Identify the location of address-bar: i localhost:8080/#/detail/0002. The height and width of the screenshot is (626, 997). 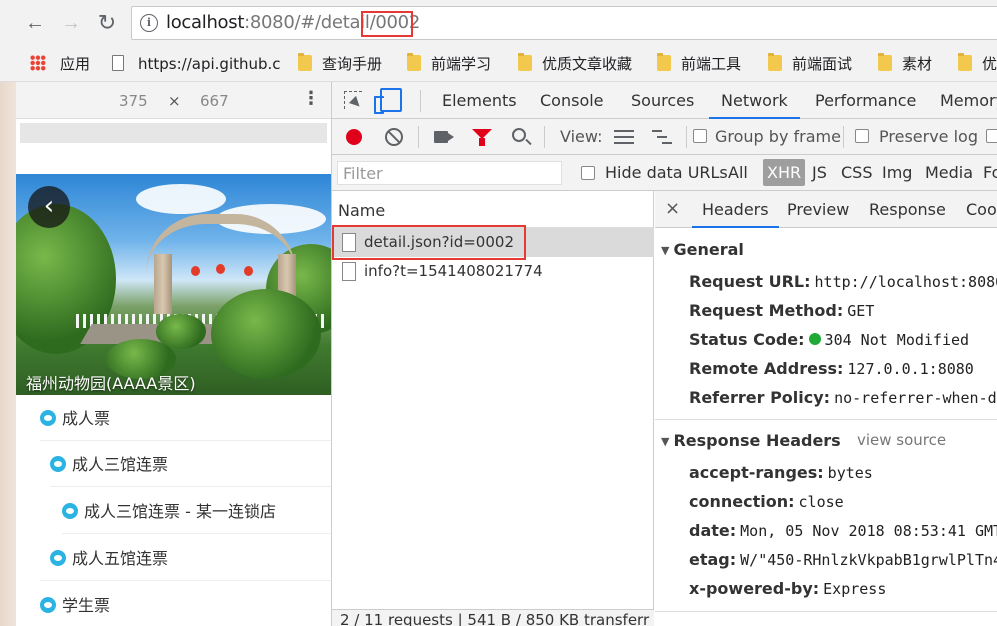
(564, 23).